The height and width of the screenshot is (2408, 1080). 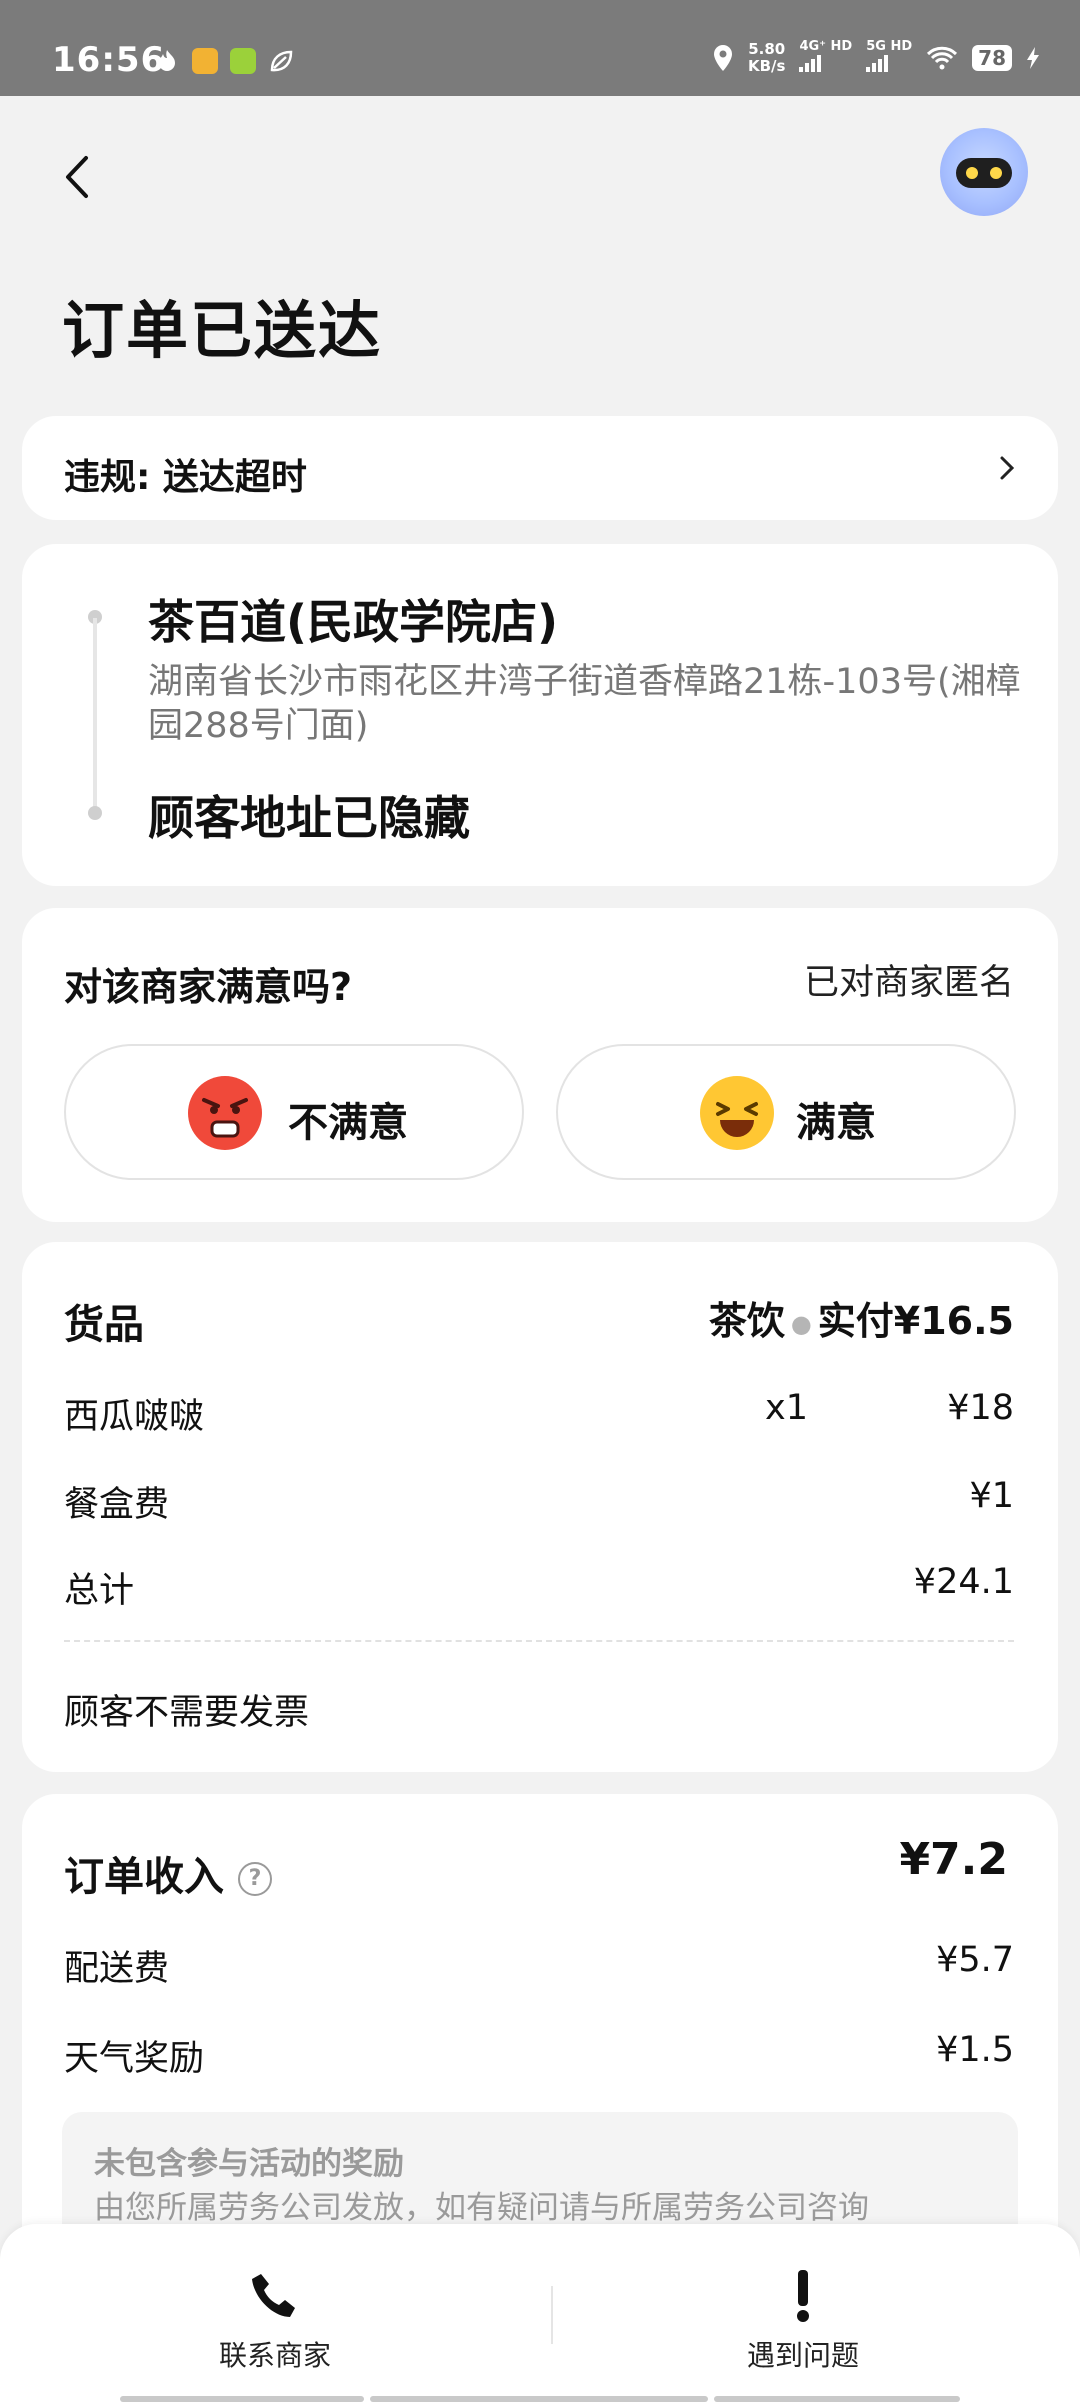 What do you see at coordinates (540, 468) in the screenshot?
I see `violation-card: 违规: 送达超时` at bounding box center [540, 468].